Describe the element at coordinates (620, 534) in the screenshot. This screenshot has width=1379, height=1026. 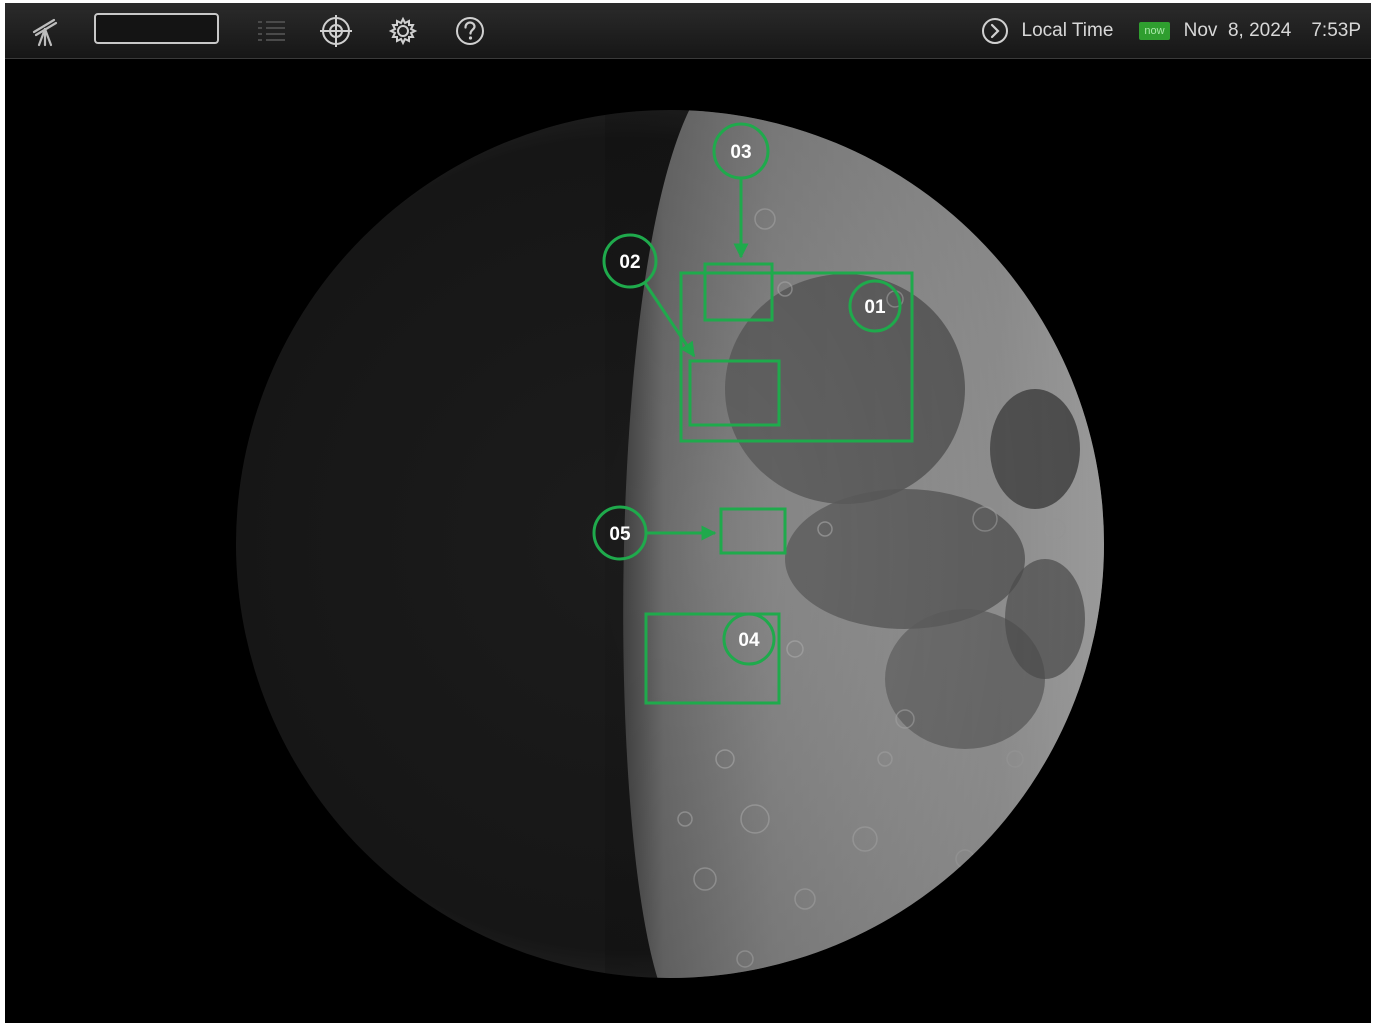
I see `annotation-label-05: 05` at that location.